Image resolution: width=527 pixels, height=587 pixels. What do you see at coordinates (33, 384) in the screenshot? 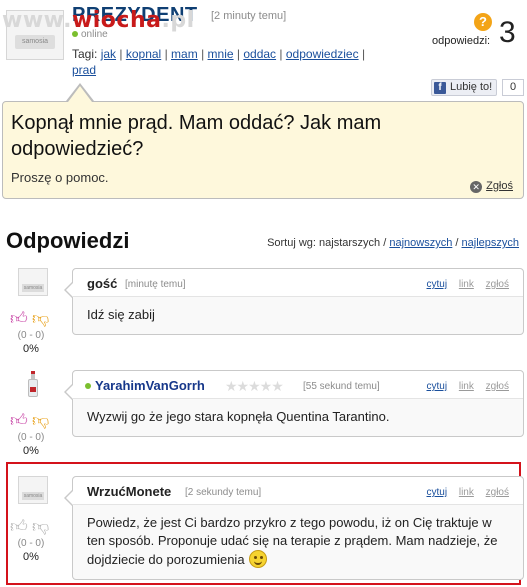
I see `bottle-avatar` at bounding box center [33, 384].